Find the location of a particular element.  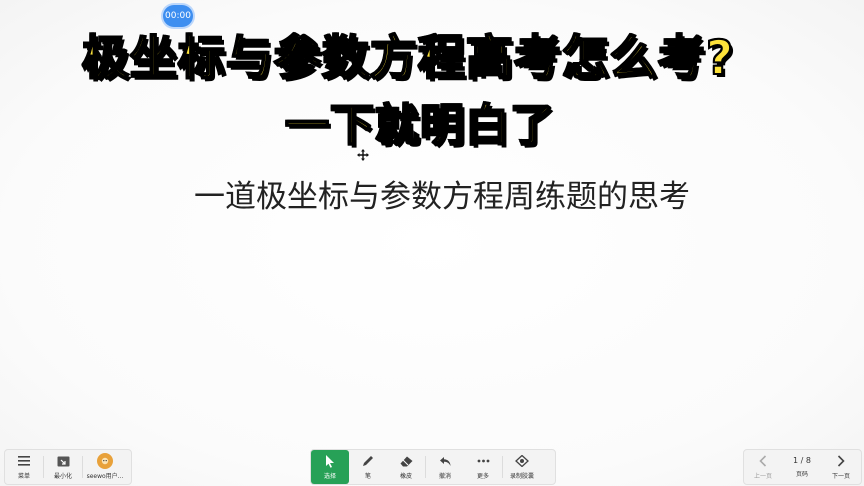

more-dots-icon is located at coordinates (483, 461).